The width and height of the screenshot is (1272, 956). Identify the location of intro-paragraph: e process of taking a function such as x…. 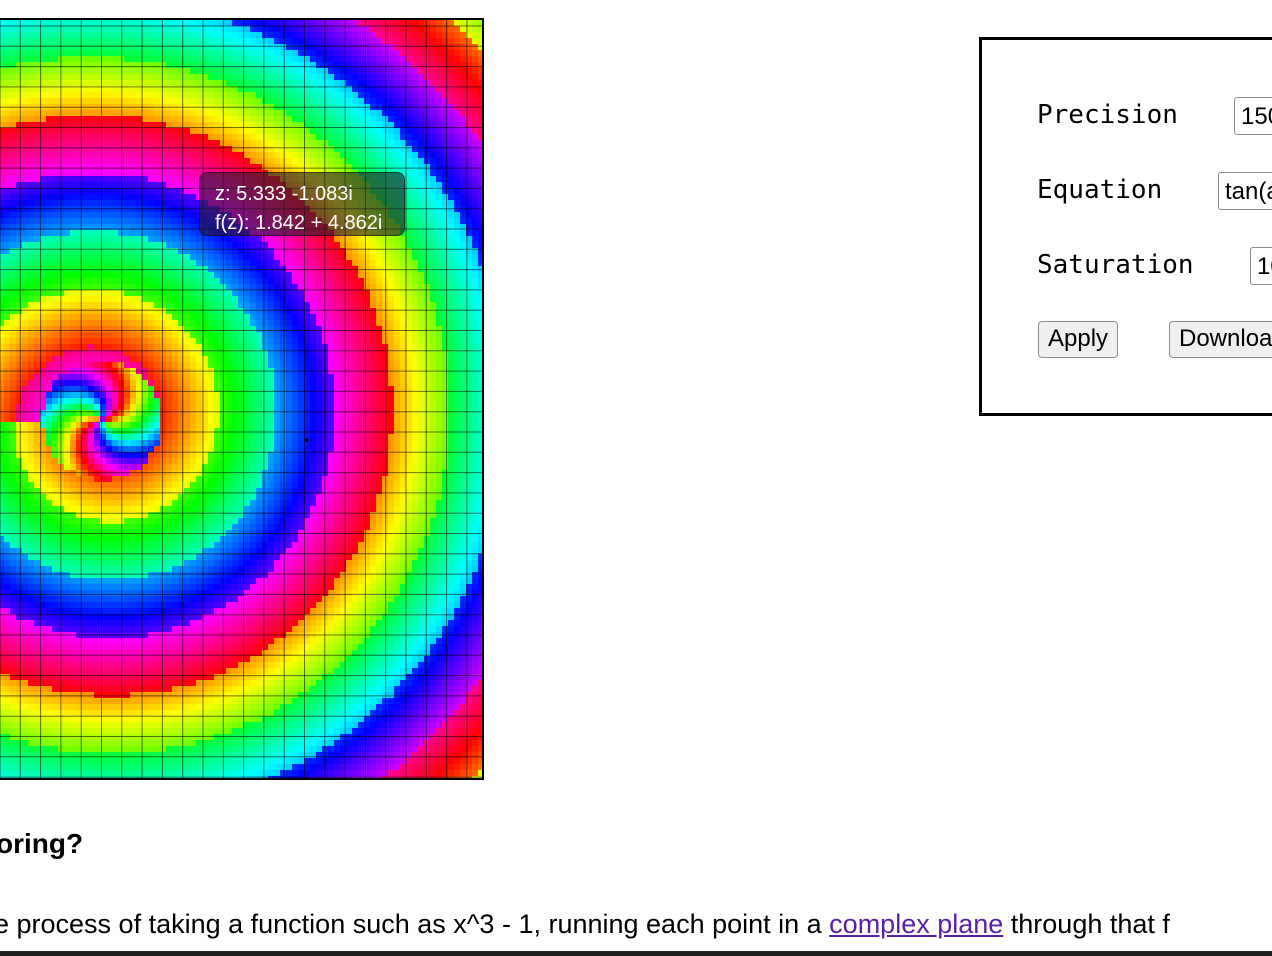
(585, 924).